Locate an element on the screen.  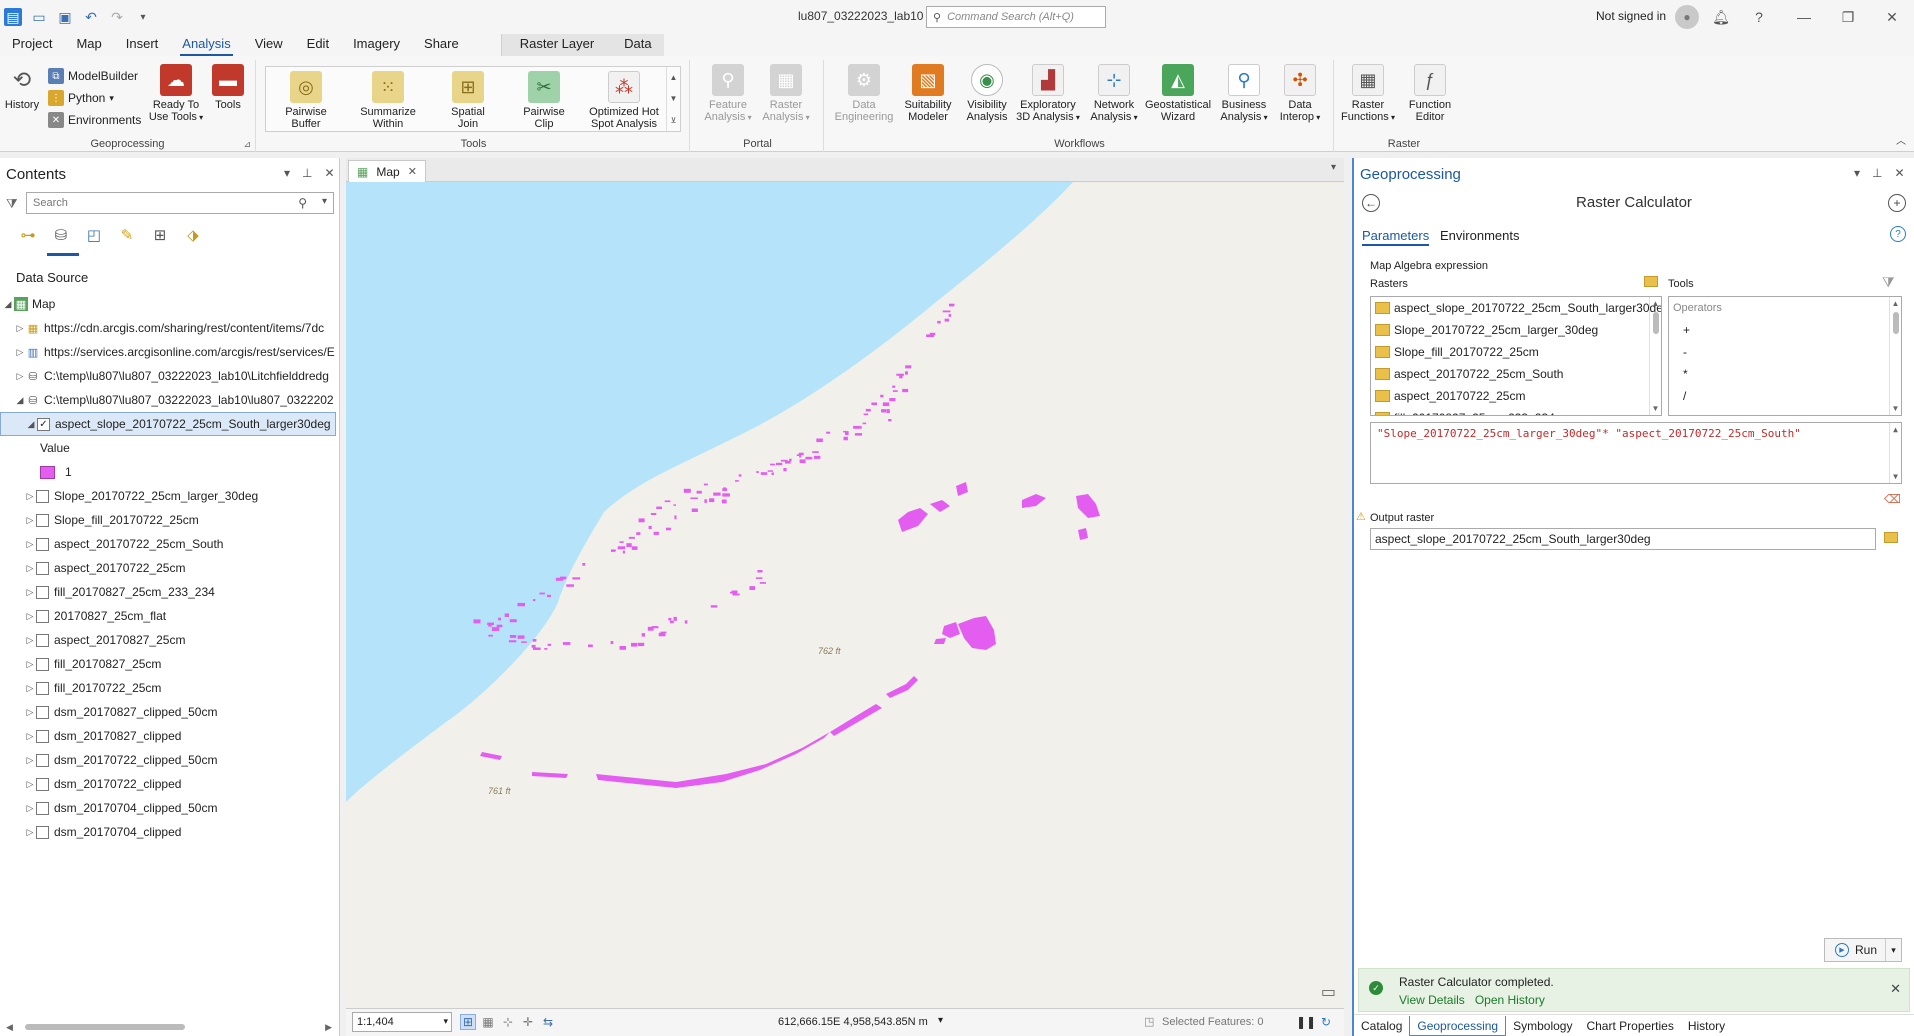
tab-imagery: Imagery is located at coordinates (376, 45).